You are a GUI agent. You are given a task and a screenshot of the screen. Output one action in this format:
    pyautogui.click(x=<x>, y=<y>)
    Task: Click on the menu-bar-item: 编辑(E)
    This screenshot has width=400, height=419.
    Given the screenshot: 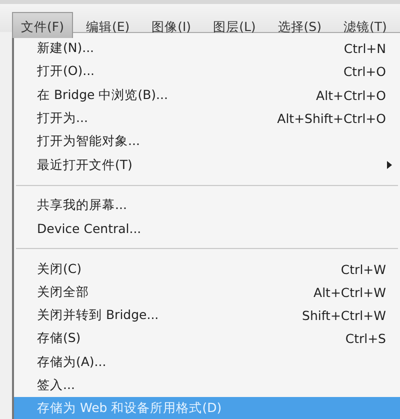 What is the action you would take?
    pyautogui.click(x=107, y=25)
    